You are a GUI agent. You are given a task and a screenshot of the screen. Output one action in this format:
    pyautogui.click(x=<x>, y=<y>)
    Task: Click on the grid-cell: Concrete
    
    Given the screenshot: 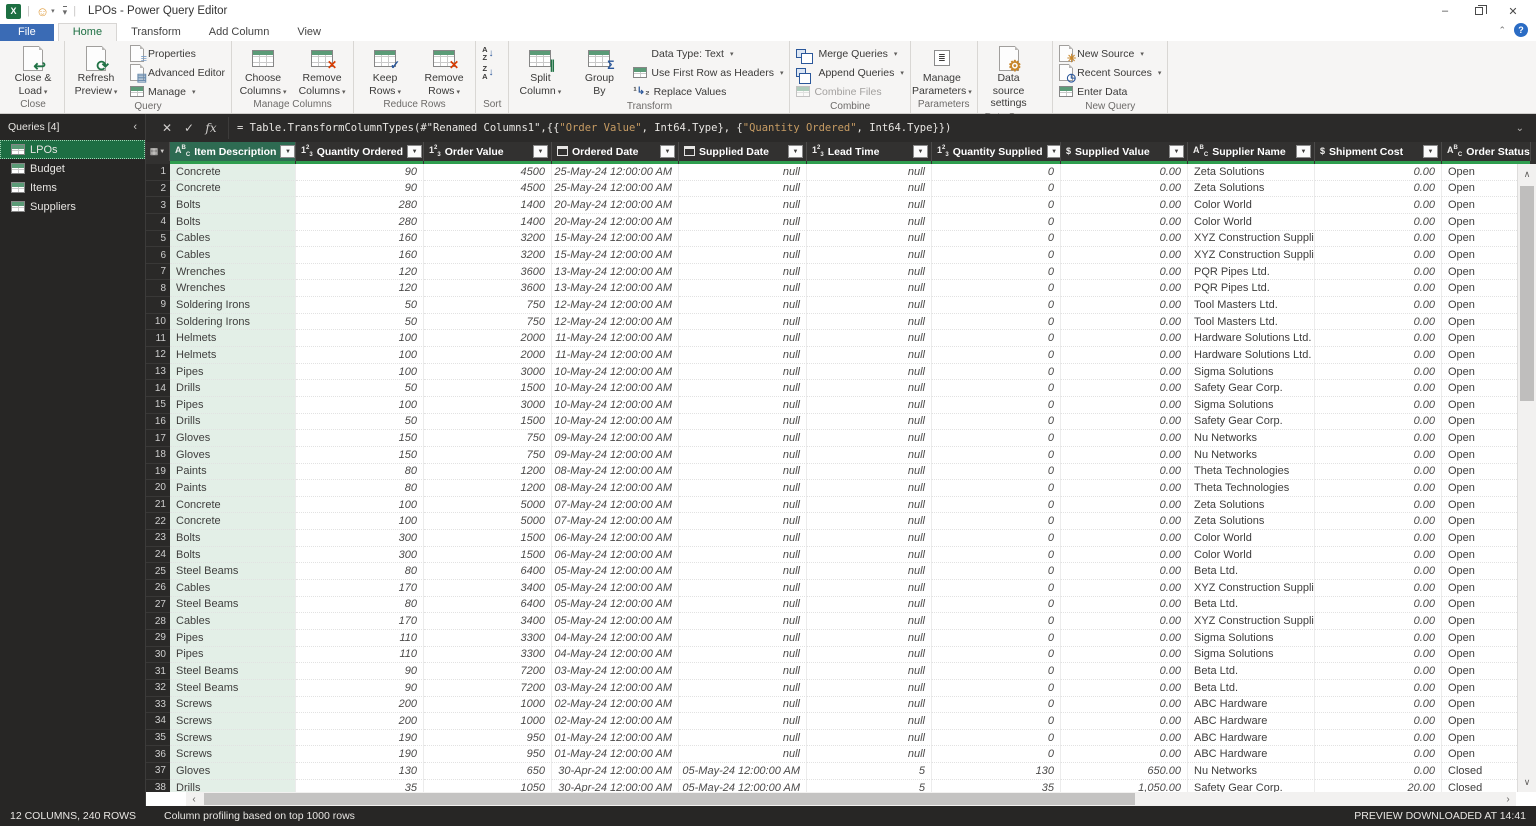 What is the action you would take?
    pyautogui.click(x=233, y=522)
    